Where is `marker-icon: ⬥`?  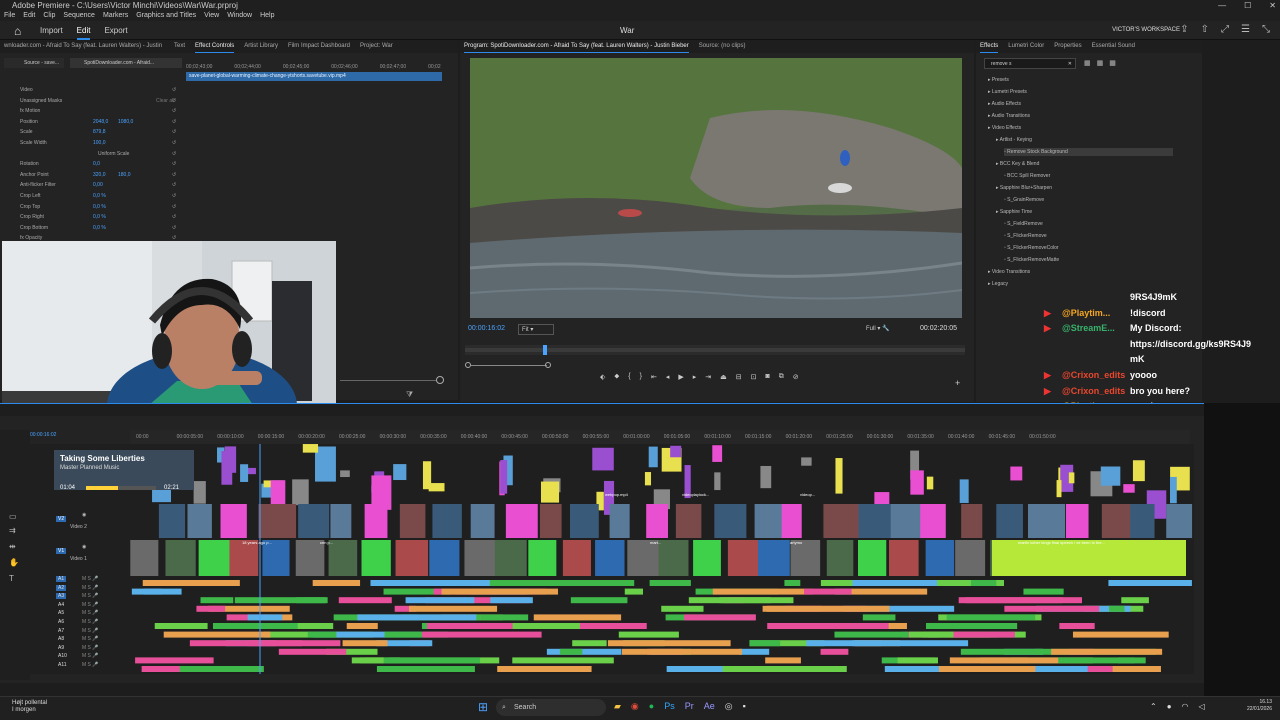 marker-icon: ⬥ is located at coordinates (616, 377).